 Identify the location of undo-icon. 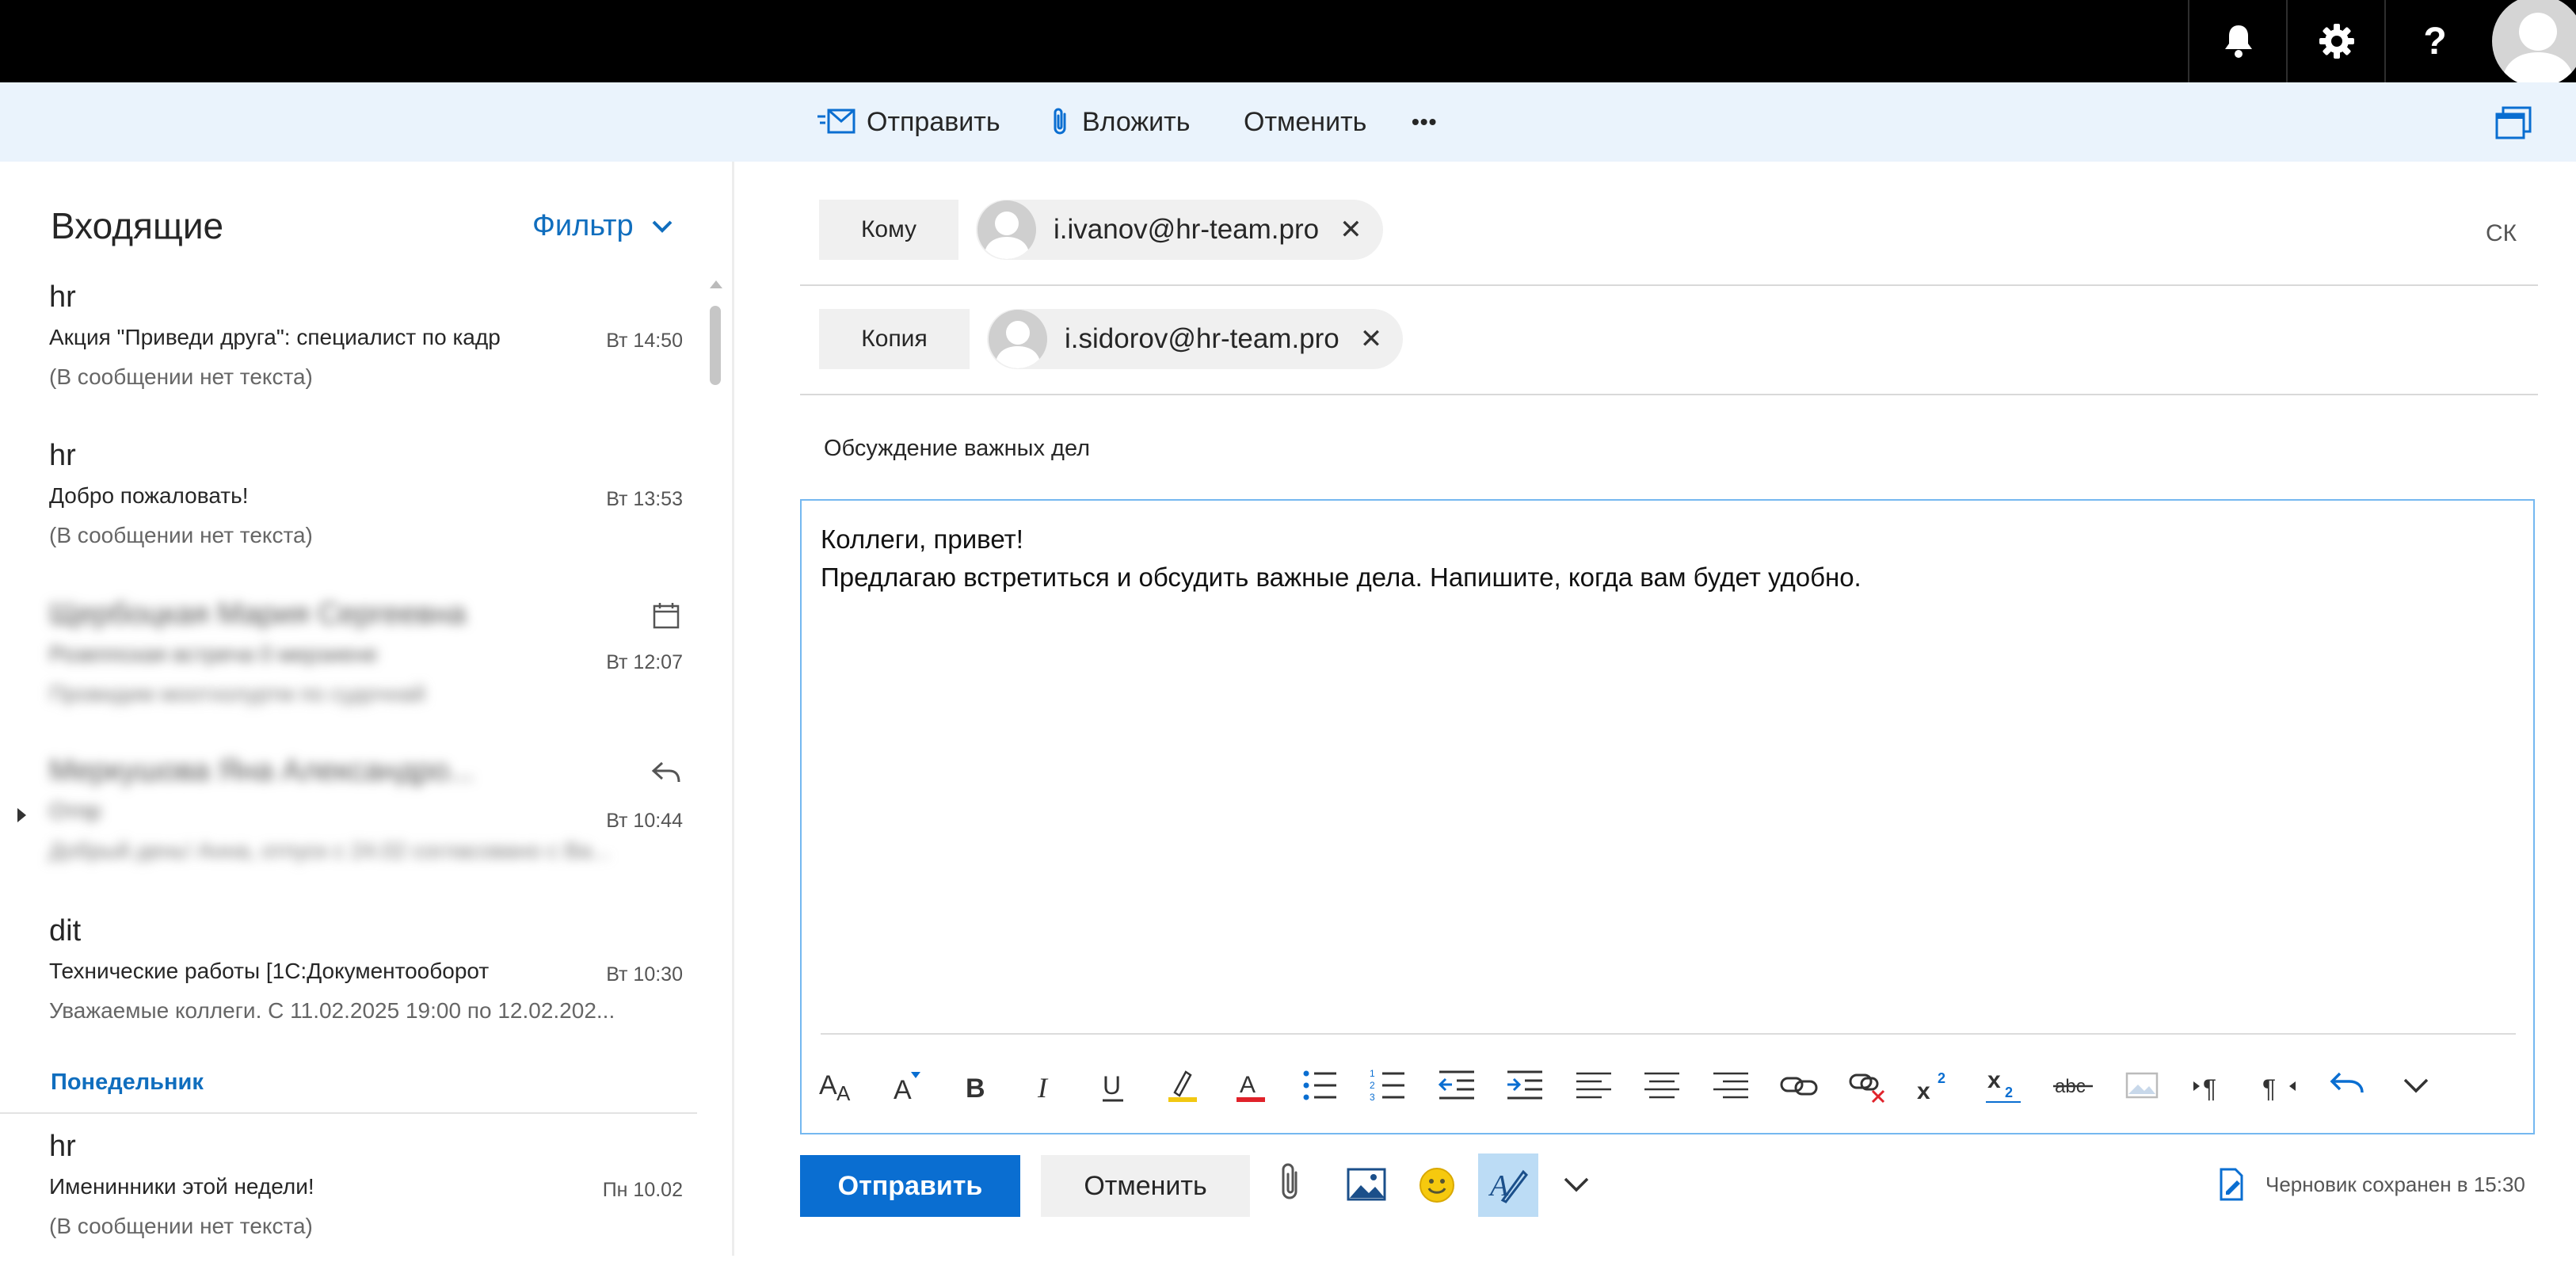
(2347, 1085).